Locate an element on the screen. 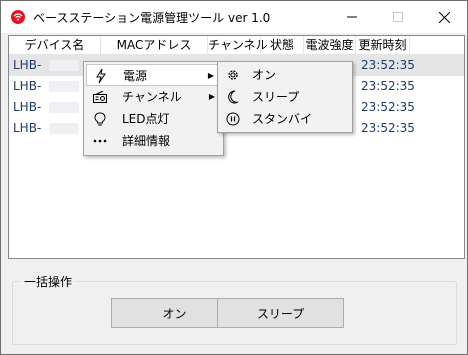 This screenshot has height=355, width=468. list-header: デバイス名 MACアドレス チャンネル 状態 電波強度 更新時刻 is located at coordinates (236, 45).